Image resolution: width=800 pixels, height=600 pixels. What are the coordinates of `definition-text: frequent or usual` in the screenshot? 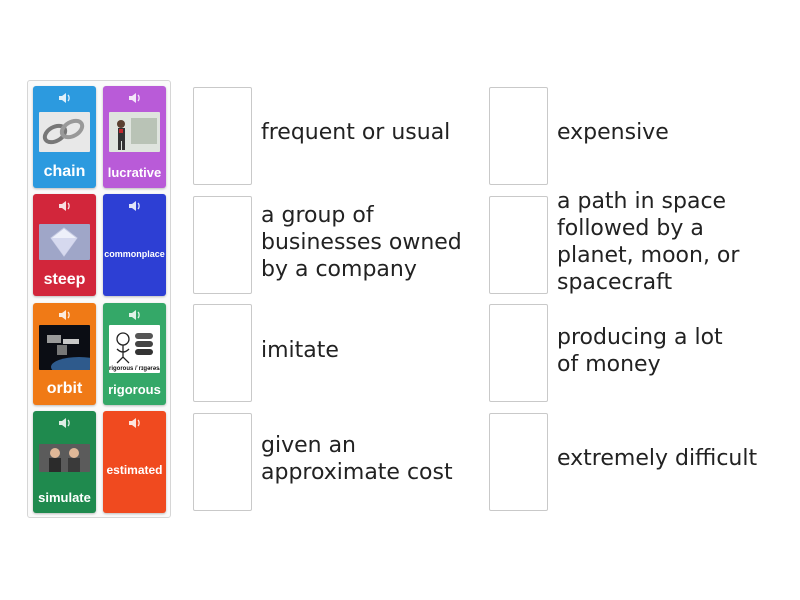 It's located at (356, 132).